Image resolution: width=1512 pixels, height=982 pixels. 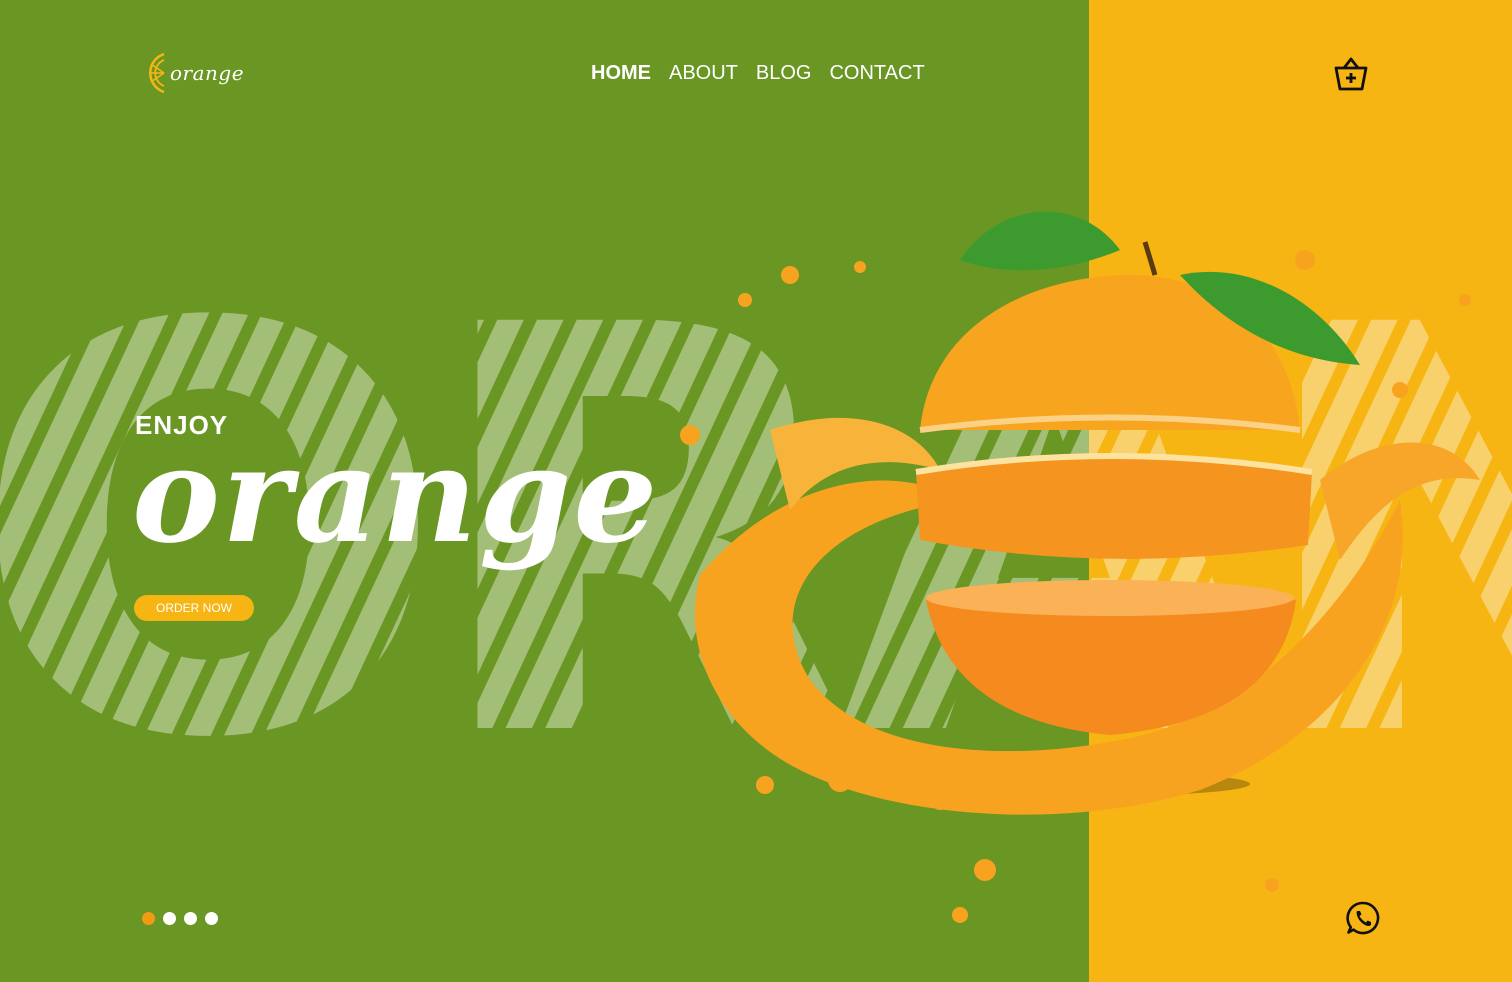 What do you see at coordinates (1351, 74) in the screenshot?
I see `basket-icon` at bounding box center [1351, 74].